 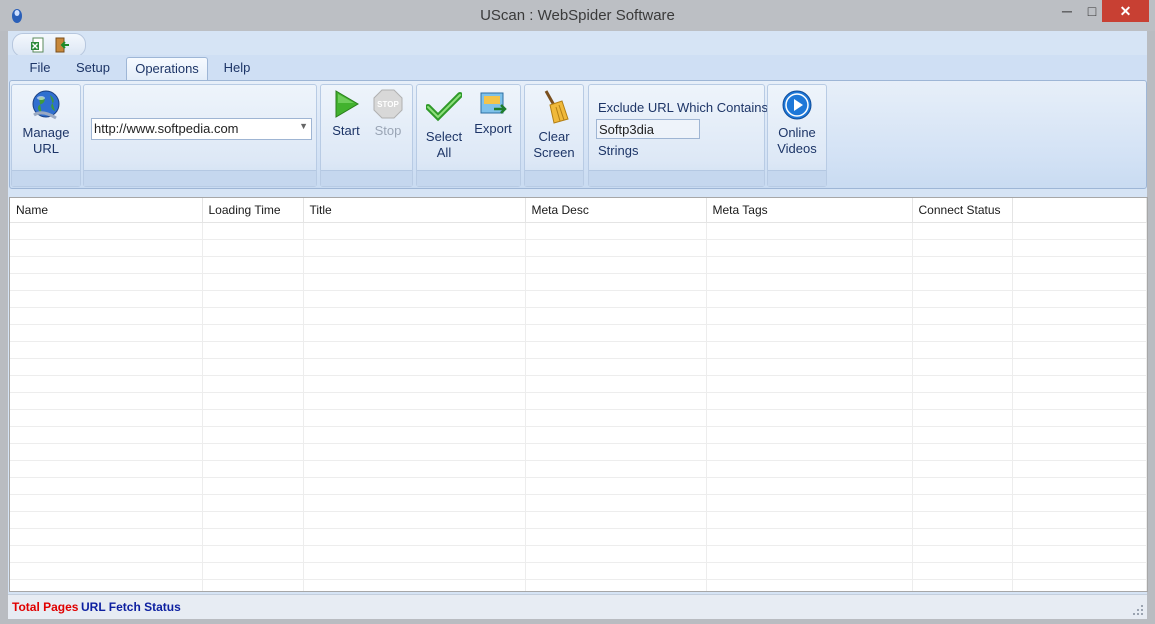 What do you see at coordinates (46, 123) in the screenshot?
I see `manage-url-button: Manage URL` at bounding box center [46, 123].